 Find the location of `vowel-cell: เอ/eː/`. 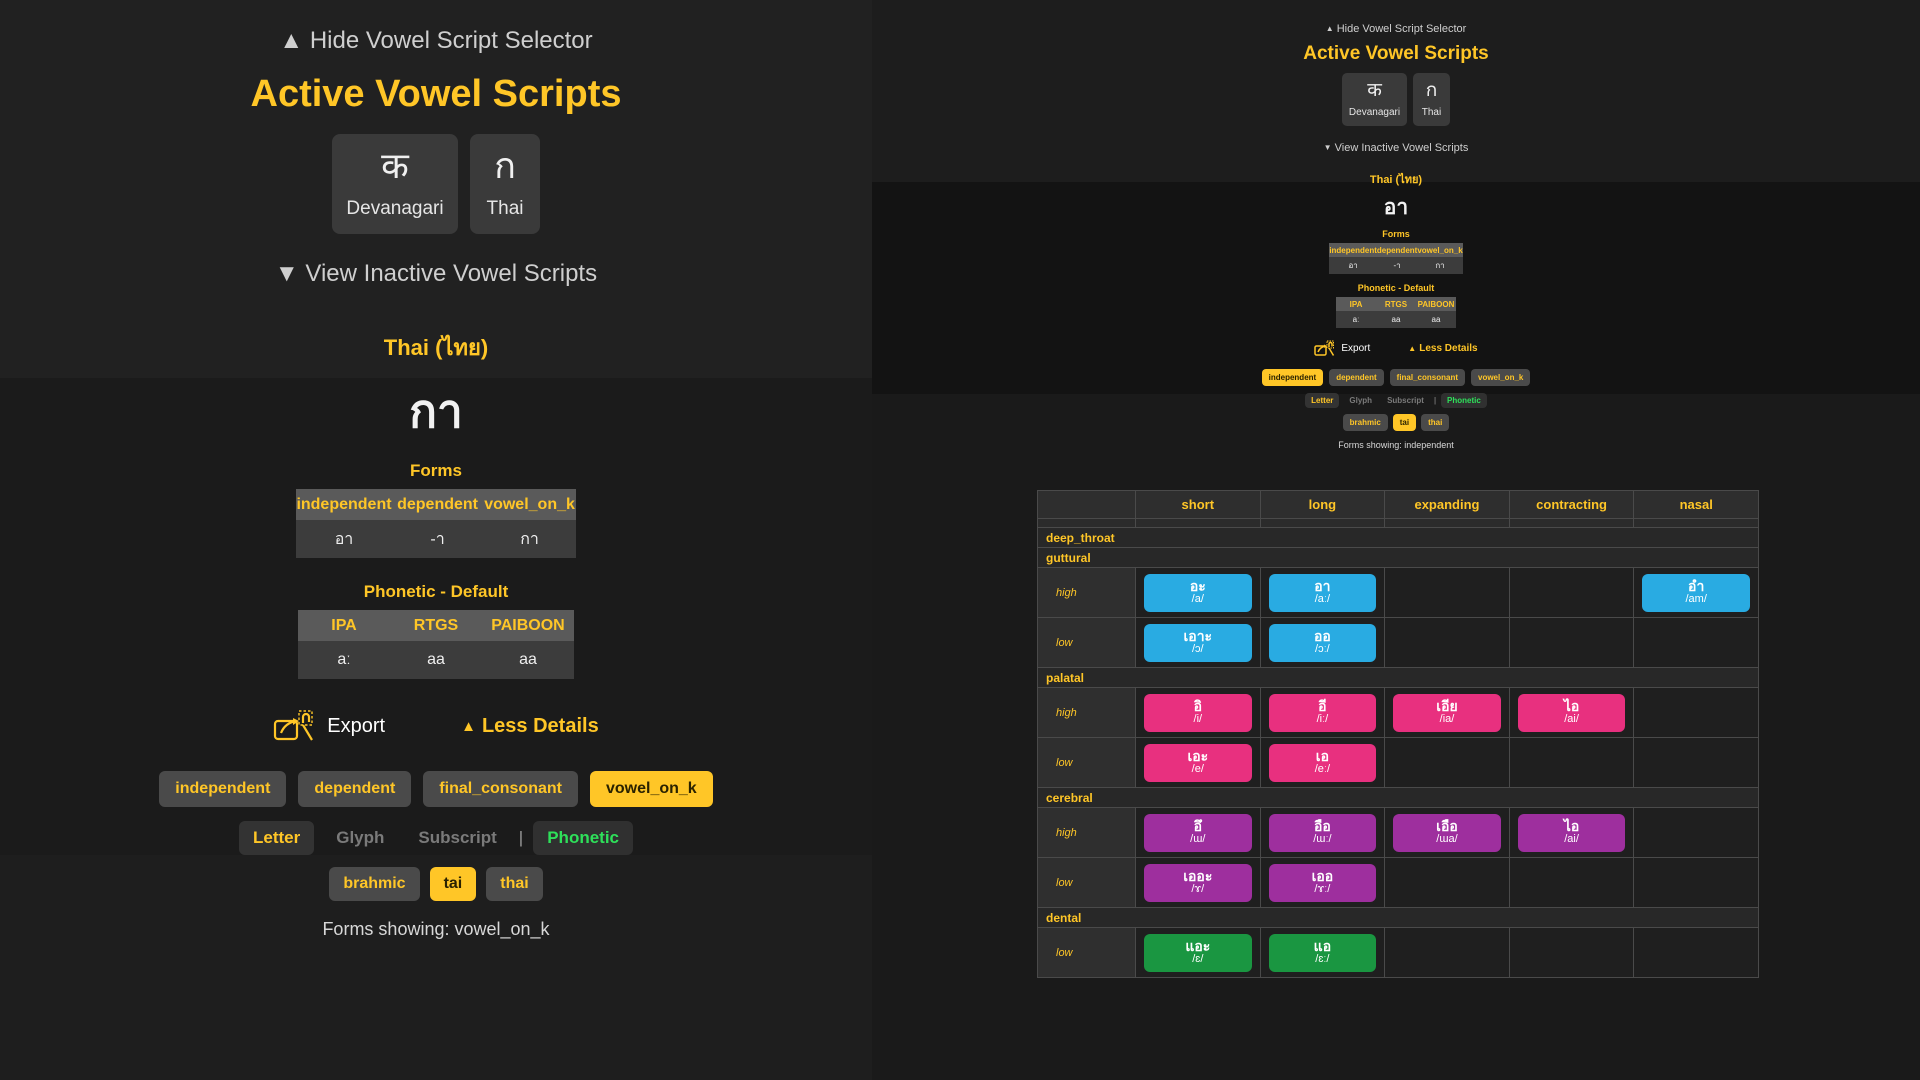

vowel-cell: เอ/eː/ is located at coordinates (1322, 762).